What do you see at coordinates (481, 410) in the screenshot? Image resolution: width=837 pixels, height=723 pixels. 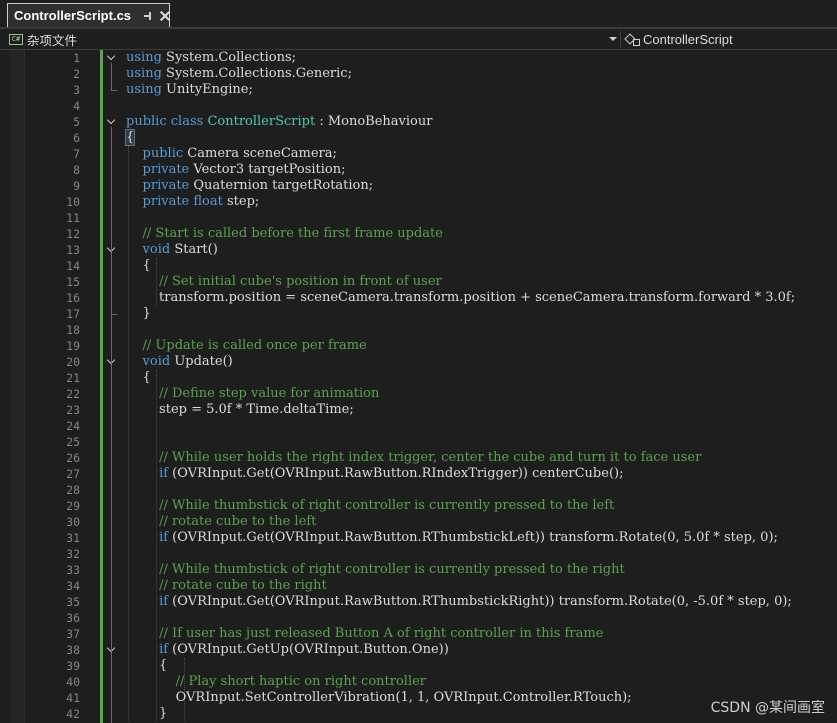 I see `code-line: step = 5.0f * Time.deltaTime;` at bounding box center [481, 410].